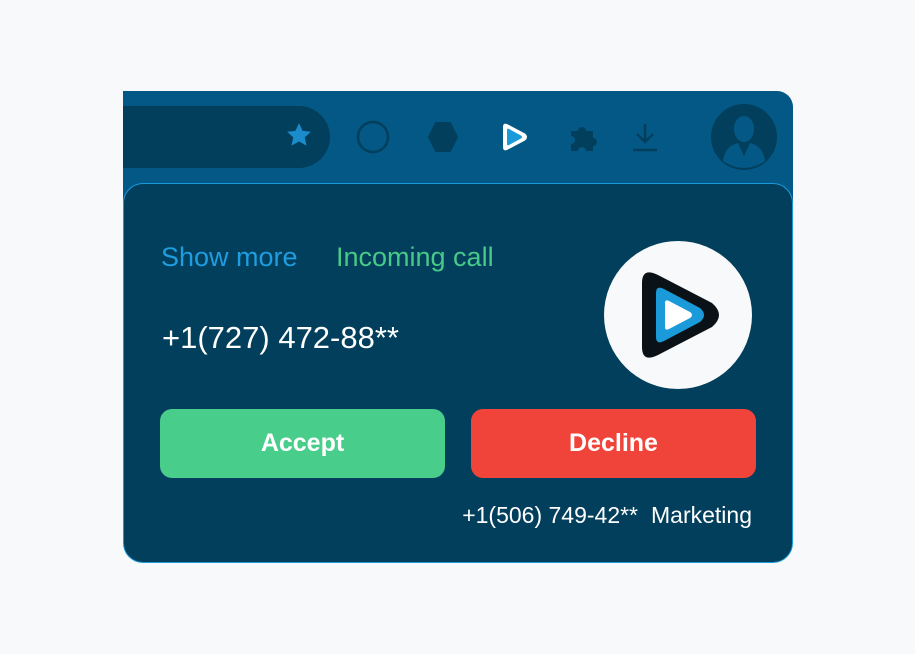  I want to click on call-status-label: Incoming call, so click(415, 257).